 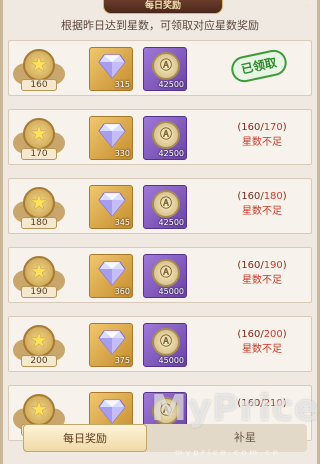 What do you see at coordinates (259, 66) in the screenshot?
I see `claimed-stamp: 已领取` at bounding box center [259, 66].